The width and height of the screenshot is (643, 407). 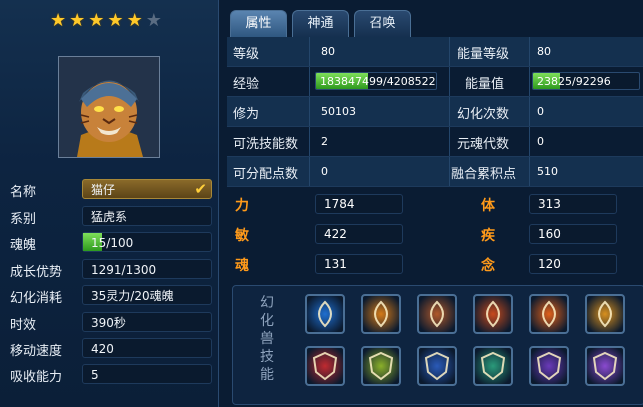 What do you see at coordinates (23, 192) in the screenshot?
I see `field-label: 名称` at bounding box center [23, 192].